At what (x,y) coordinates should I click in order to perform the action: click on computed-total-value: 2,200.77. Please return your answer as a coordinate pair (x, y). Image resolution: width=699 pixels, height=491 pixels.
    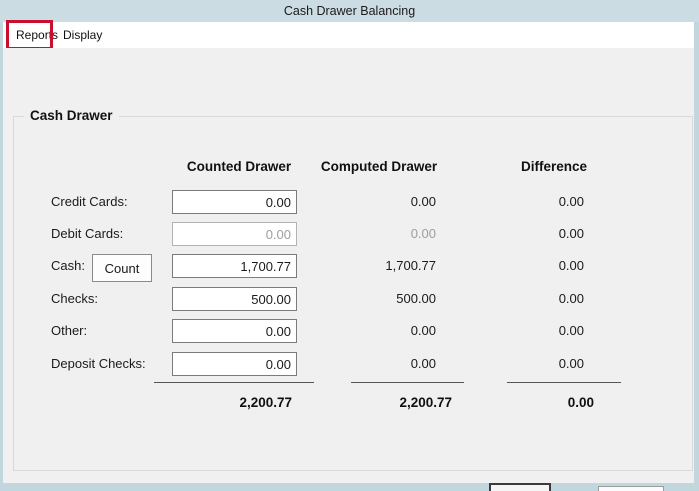
    Looking at the image, I should click on (425, 402).